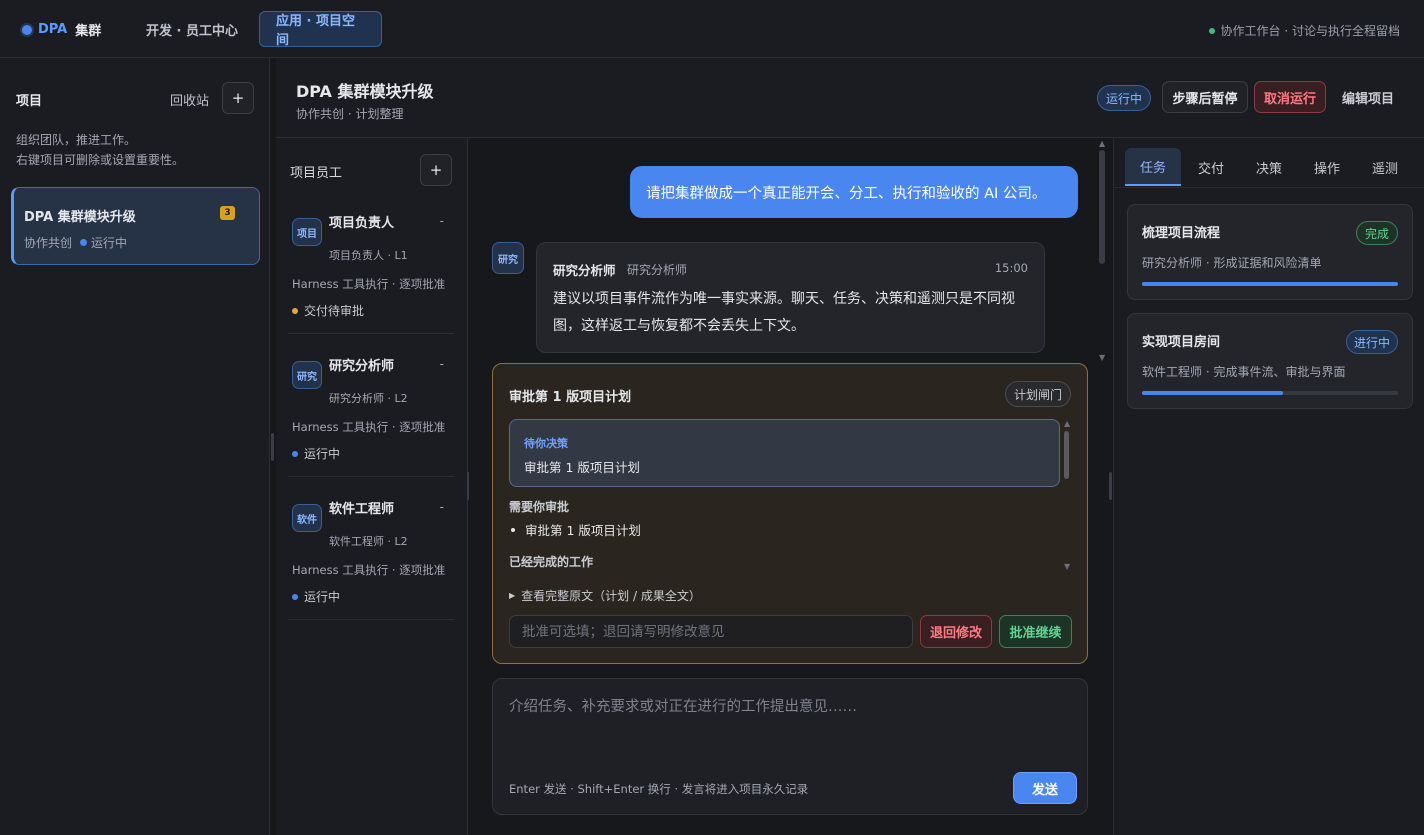  Describe the element at coordinates (189, 99) in the screenshot. I see `recycle-bin-link: 回收站` at that location.